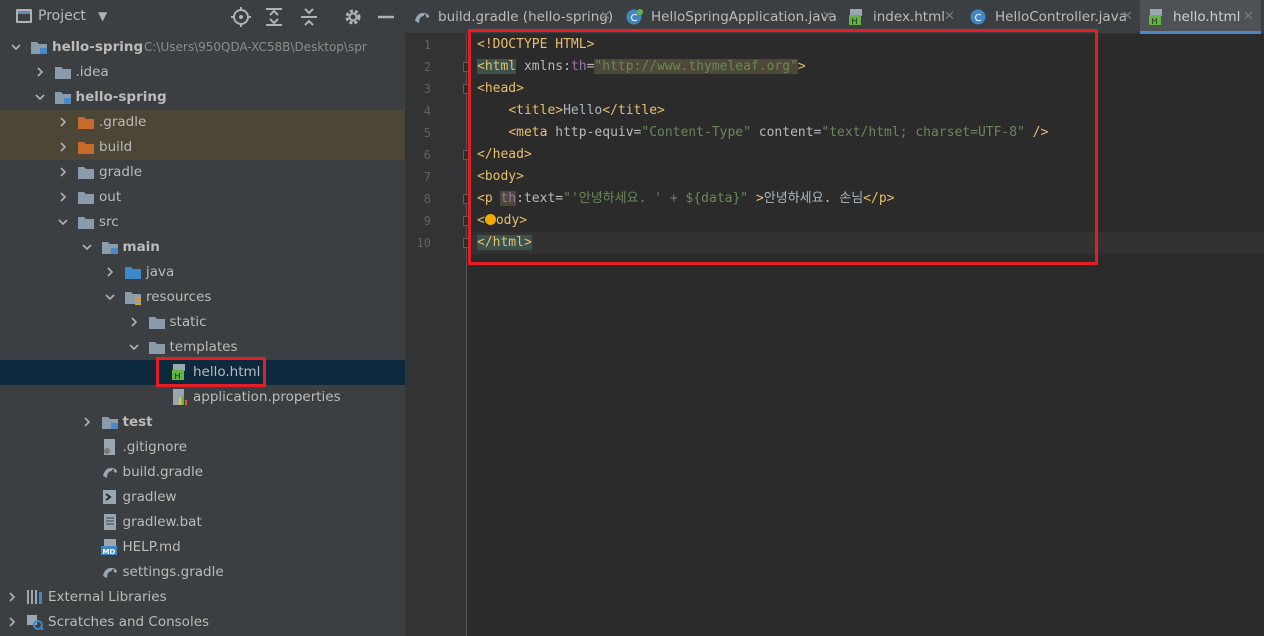  Describe the element at coordinates (202, 197) in the screenshot. I see `tree-item-out: out` at that location.